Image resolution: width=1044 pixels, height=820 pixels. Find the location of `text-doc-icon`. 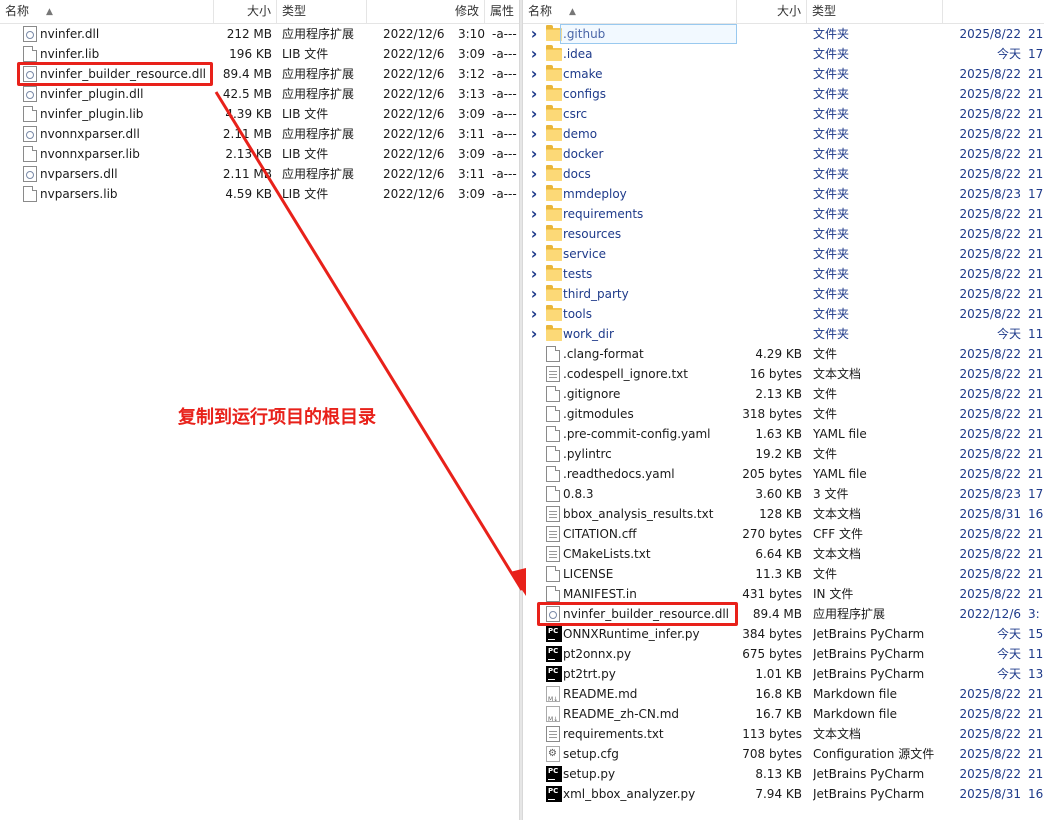

text-doc-icon is located at coordinates (553, 554).